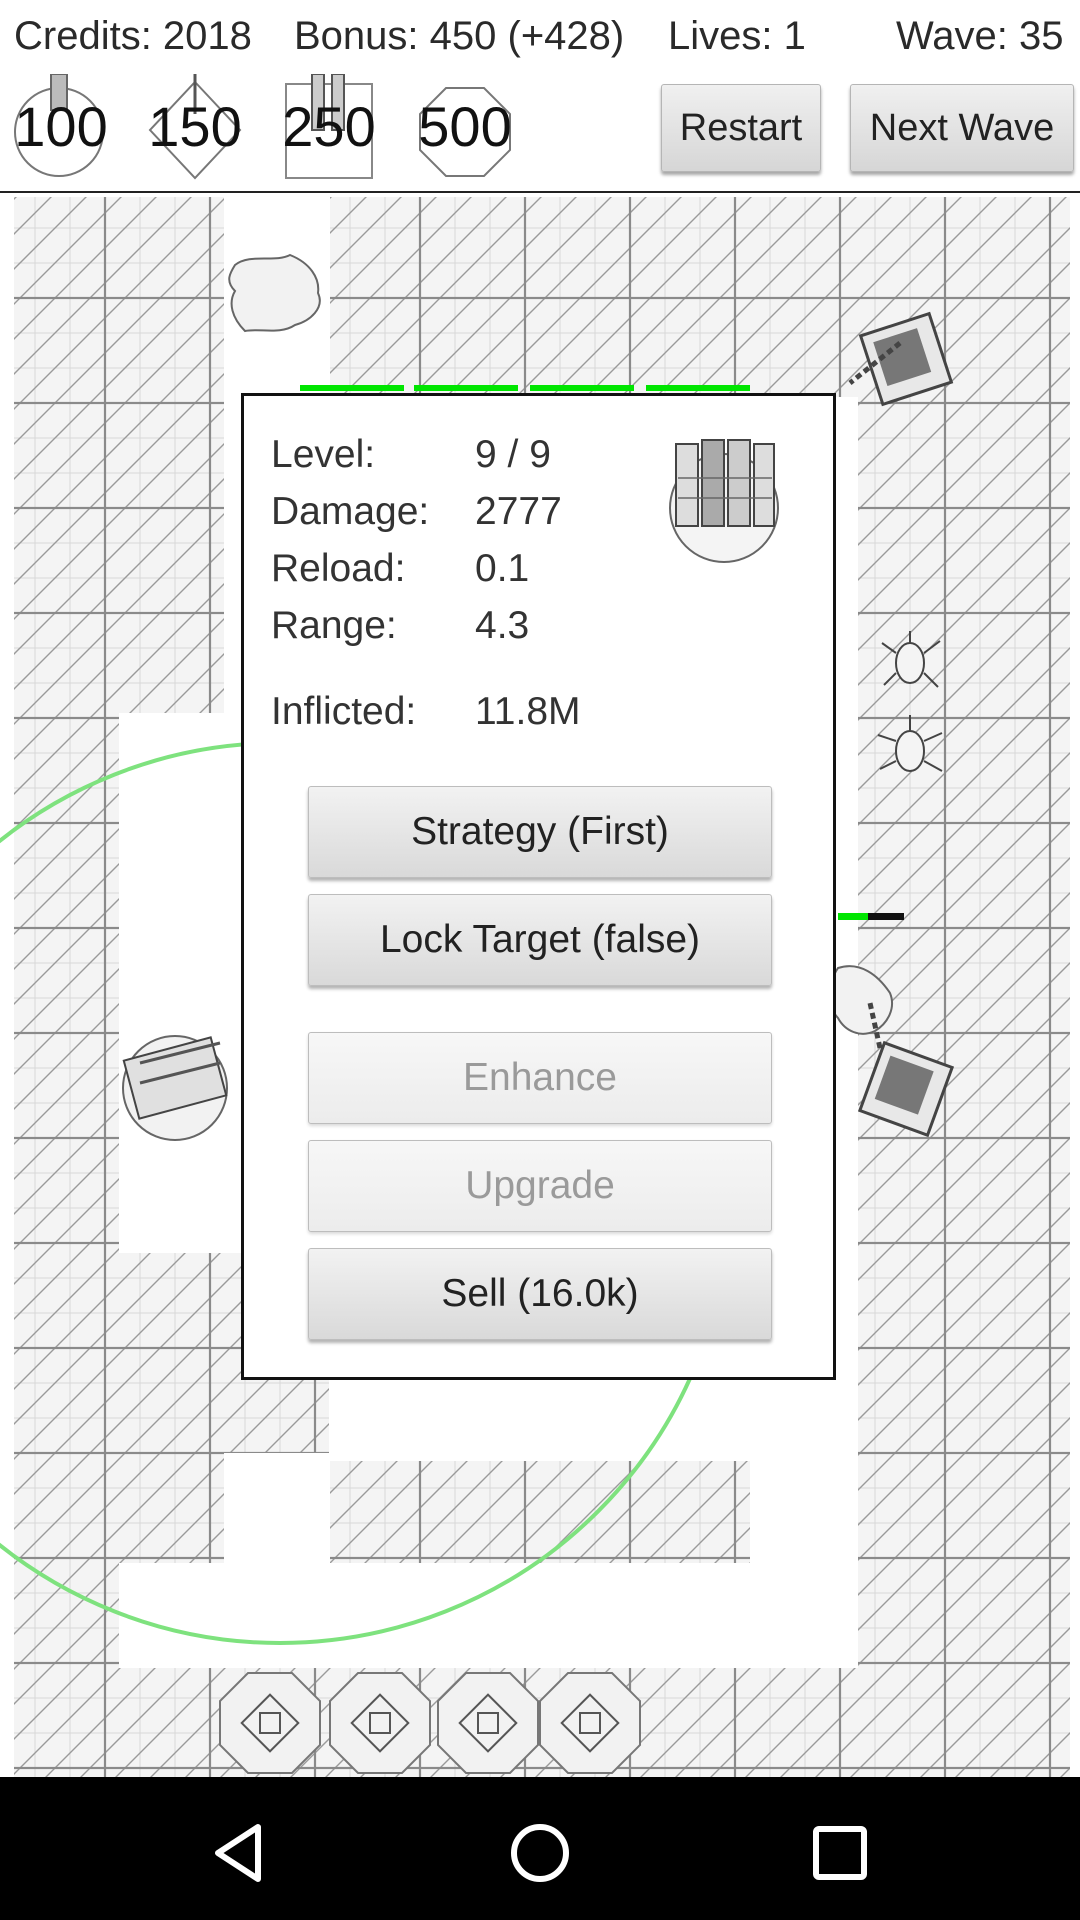 The height and width of the screenshot is (1920, 1080). I want to click on range-label: Range:, so click(334, 625).